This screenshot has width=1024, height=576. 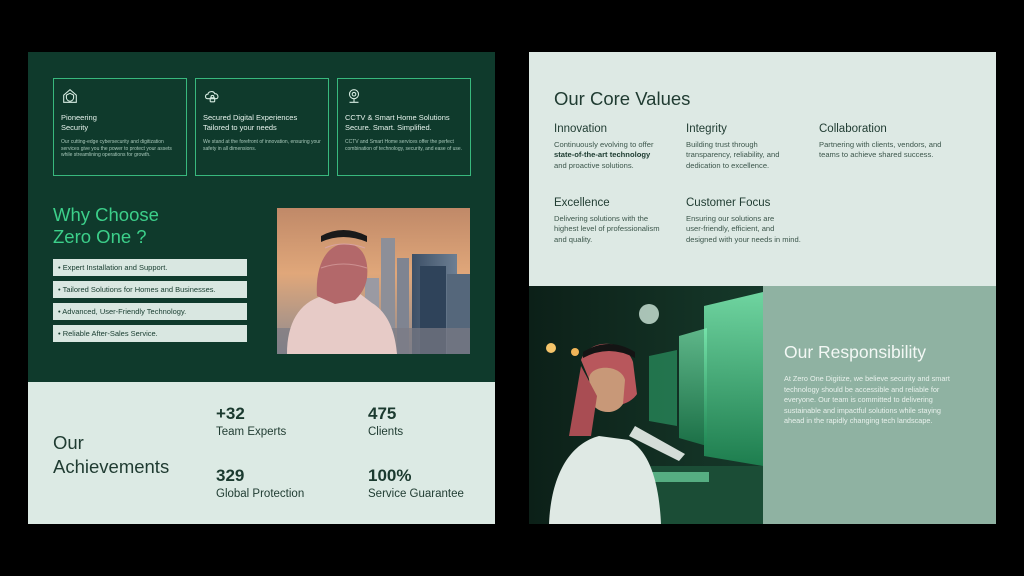 I want to click on value-title: Integrity, so click(x=706, y=129).